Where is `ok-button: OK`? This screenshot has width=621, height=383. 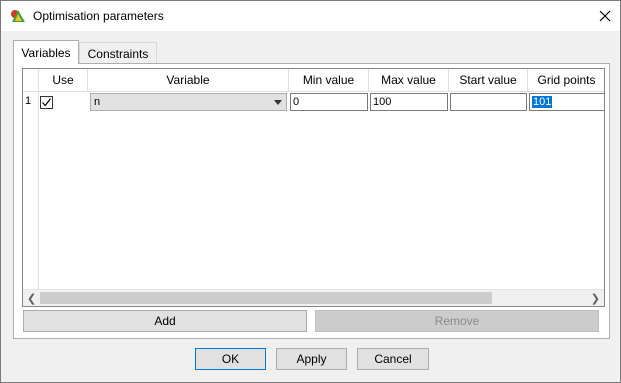 ok-button: OK is located at coordinates (230, 359).